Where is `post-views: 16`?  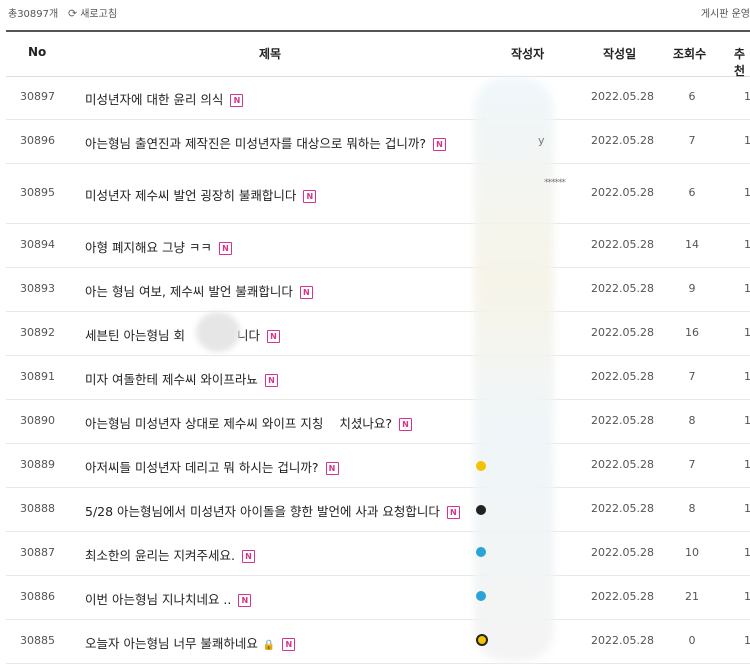 post-views: 16 is located at coordinates (692, 332).